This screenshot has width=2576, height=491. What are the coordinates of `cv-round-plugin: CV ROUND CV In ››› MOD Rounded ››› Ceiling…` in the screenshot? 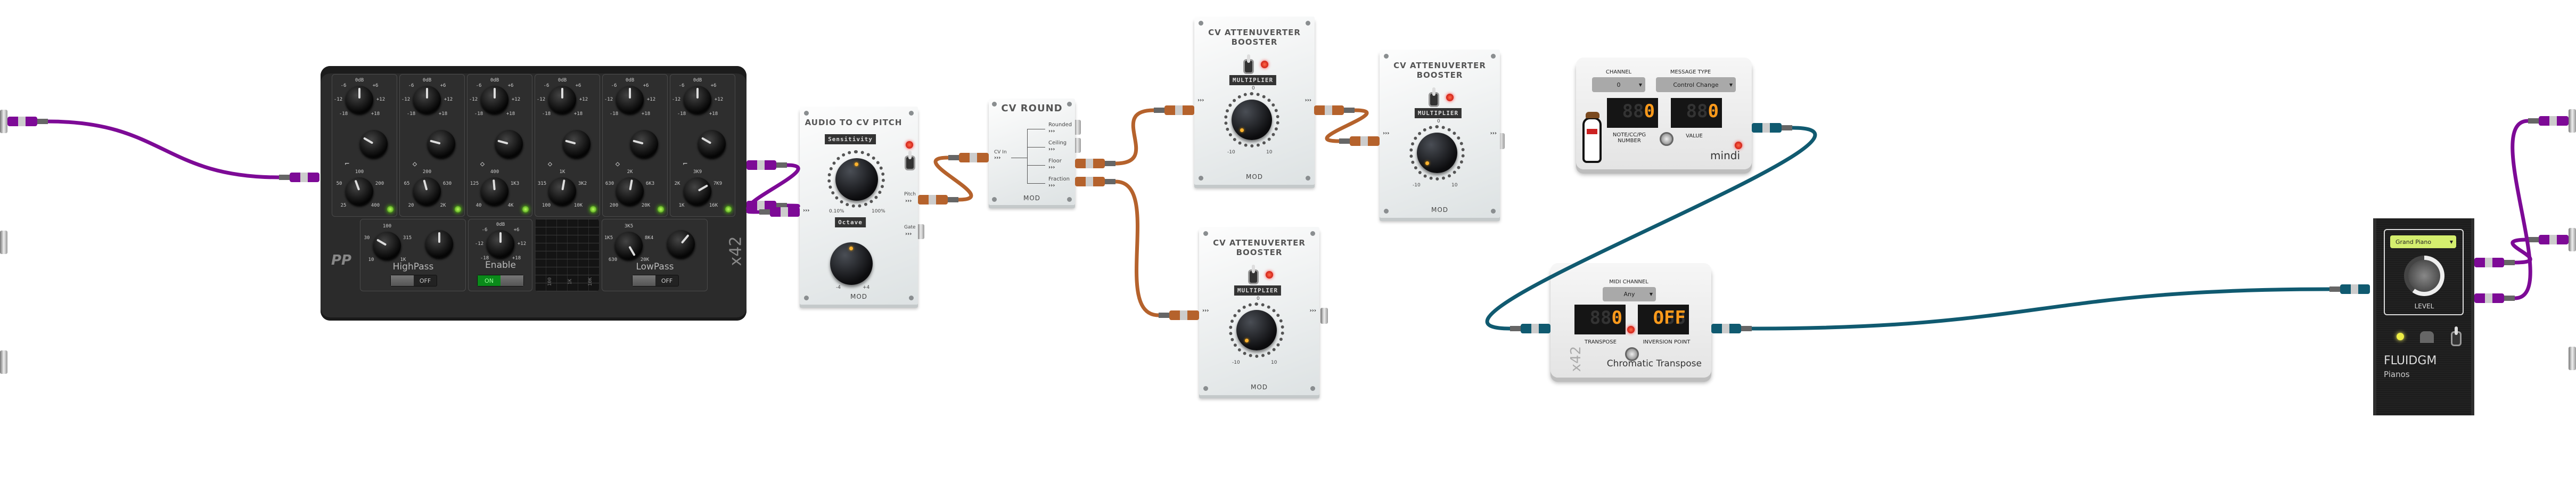 It's located at (1032, 152).